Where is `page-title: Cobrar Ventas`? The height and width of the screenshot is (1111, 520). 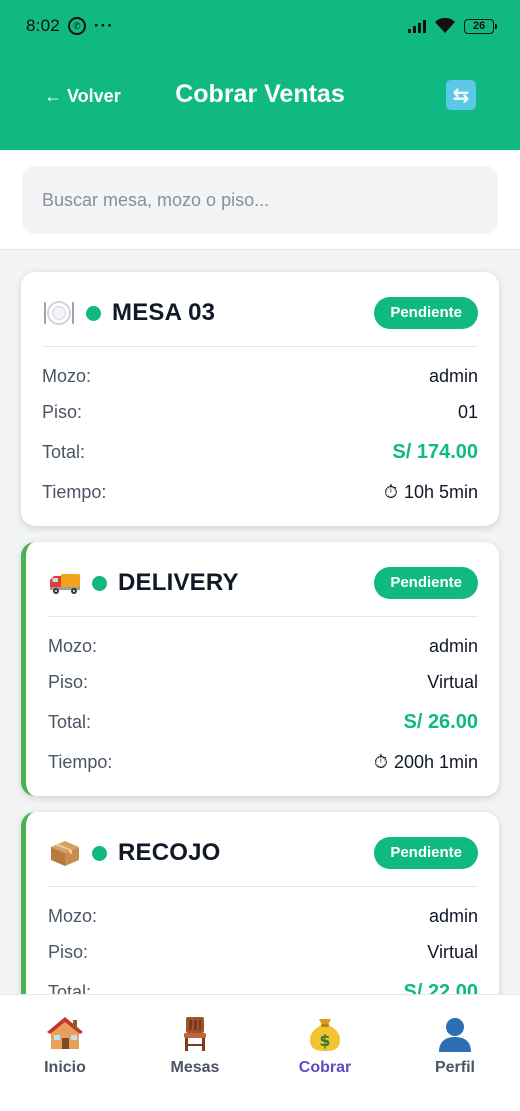 page-title: Cobrar Ventas is located at coordinates (260, 94).